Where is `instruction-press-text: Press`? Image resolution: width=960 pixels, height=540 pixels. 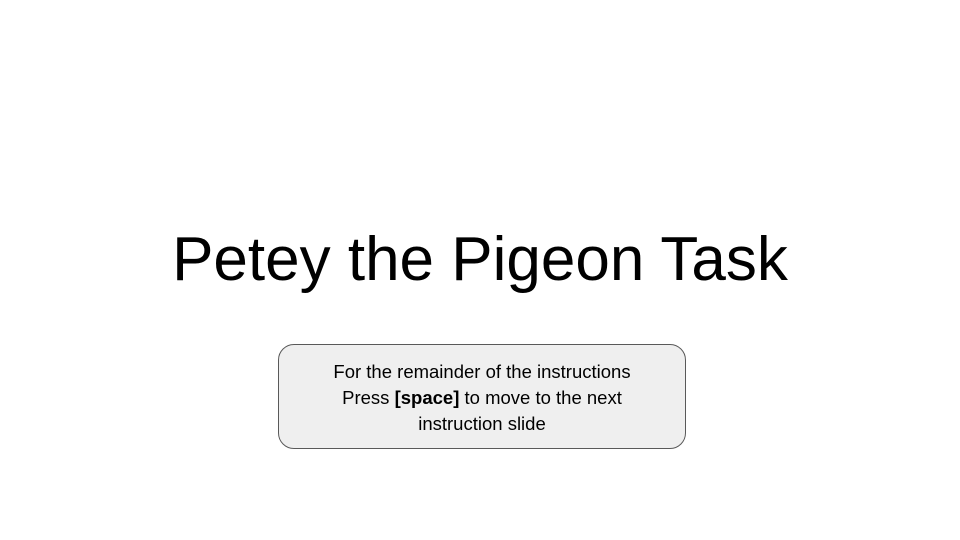 instruction-press-text: Press is located at coordinates (368, 397).